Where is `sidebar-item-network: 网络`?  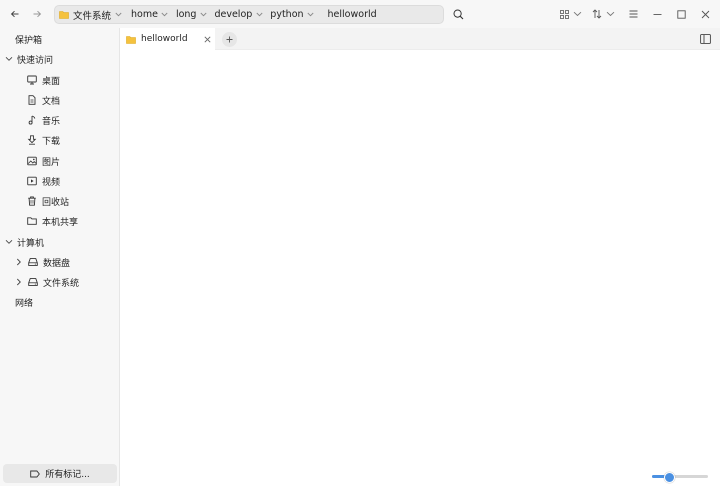 sidebar-item-network: 网络 is located at coordinates (24, 302).